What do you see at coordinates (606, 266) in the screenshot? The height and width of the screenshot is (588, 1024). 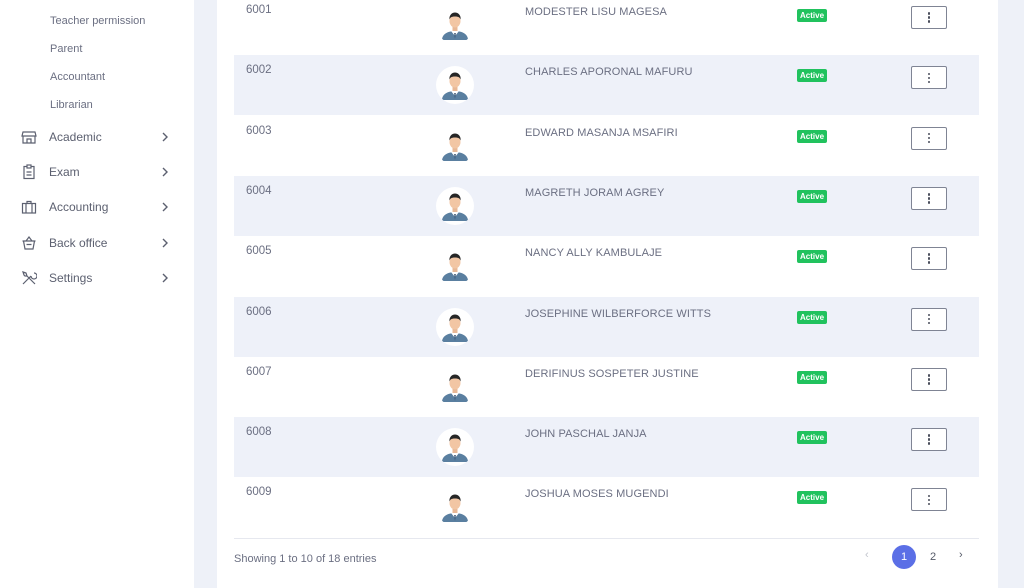 I see `table-row: 6005 NANCY ALLY KAMBULAJE Active` at bounding box center [606, 266].